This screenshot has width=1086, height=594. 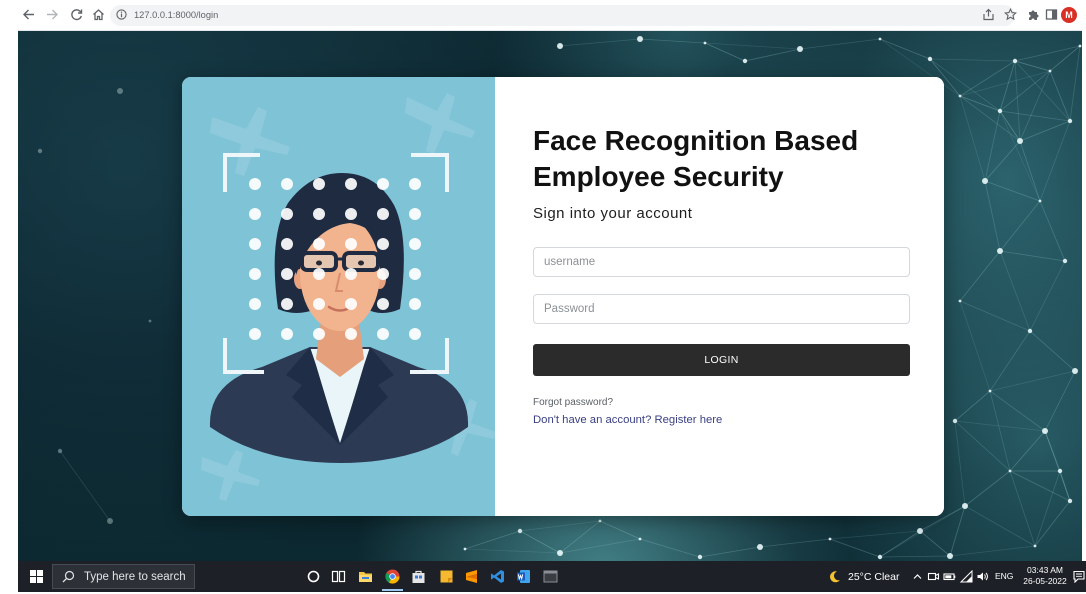 I want to click on windows-start-icon, so click(x=36, y=576).